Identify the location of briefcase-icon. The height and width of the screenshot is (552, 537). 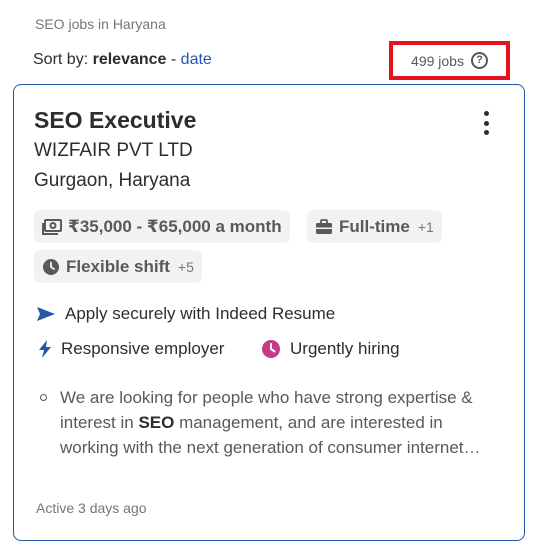
(324, 226).